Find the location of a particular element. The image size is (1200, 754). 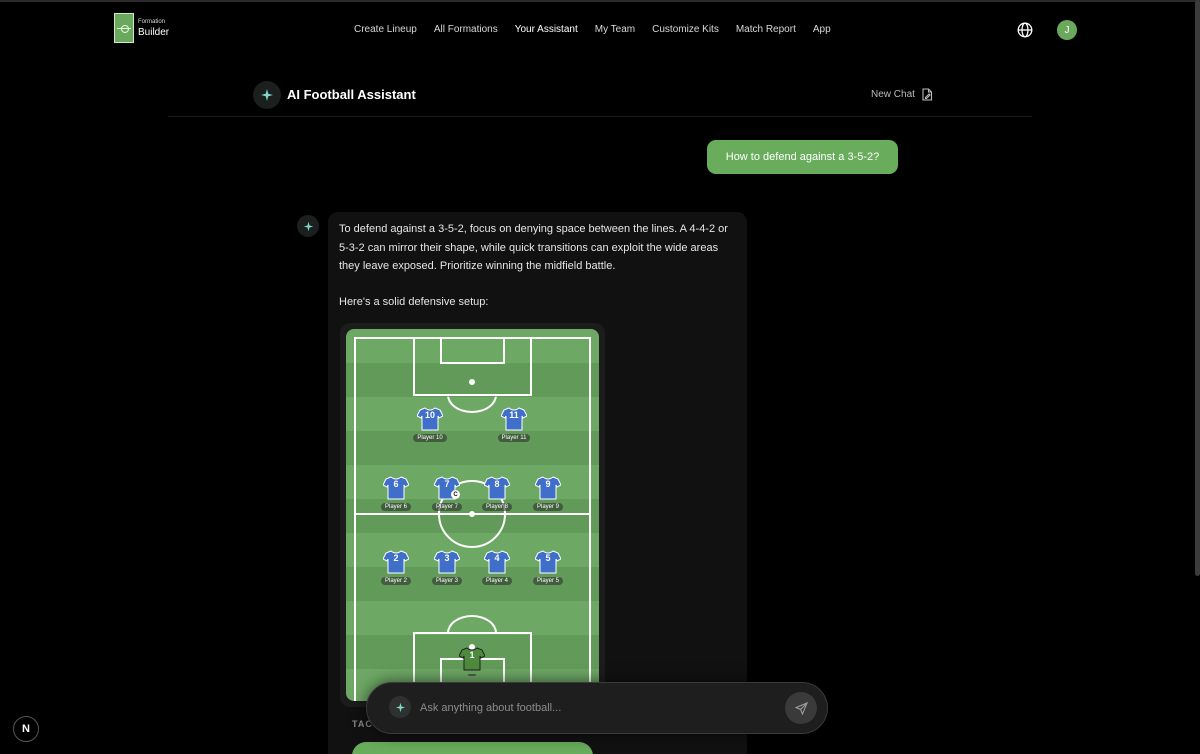

shirt-icon: 8 is located at coordinates (497, 488).